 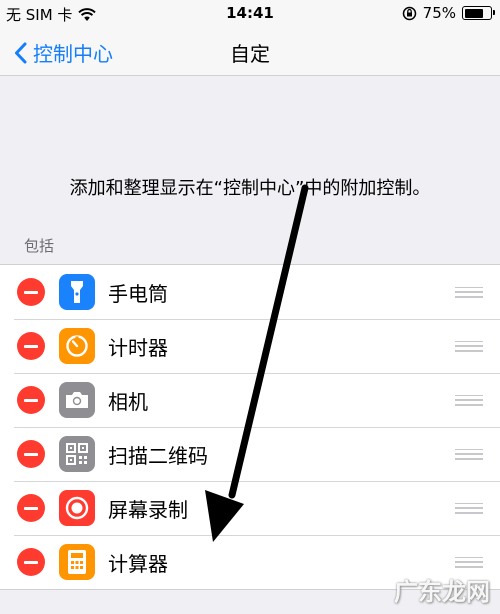 What do you see at coordinates (77, 292) in the screenshot?
I see `flashlight-icon` at bounding box center [77, 292].